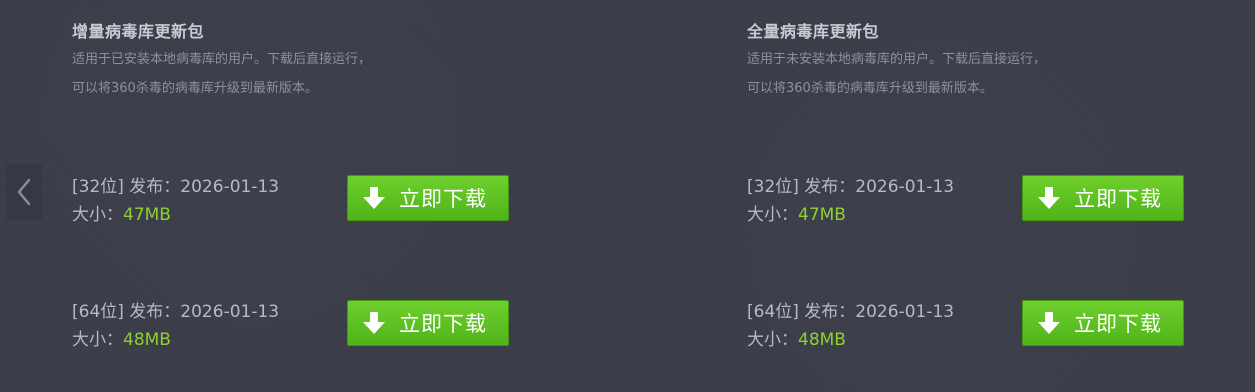 The width and height of the screenshot is (1255, 392). Describe the element at coordinates (813, 31) in the screenshot. I see `panel-title: 全量病毒库更新包` at that location.